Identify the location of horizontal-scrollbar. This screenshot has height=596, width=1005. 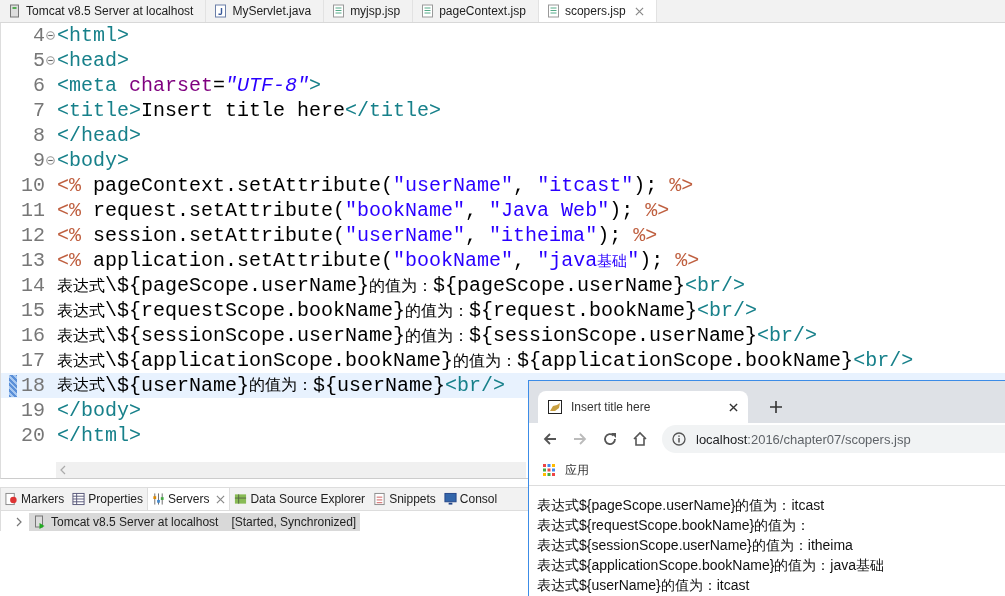
(291, 470).